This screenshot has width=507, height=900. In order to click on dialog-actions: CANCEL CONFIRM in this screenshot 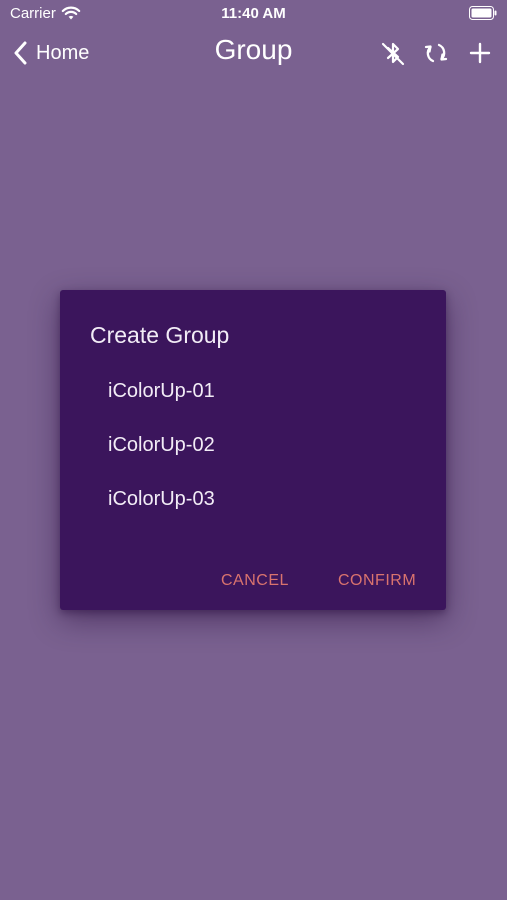, I will do `click(253, 584)`.